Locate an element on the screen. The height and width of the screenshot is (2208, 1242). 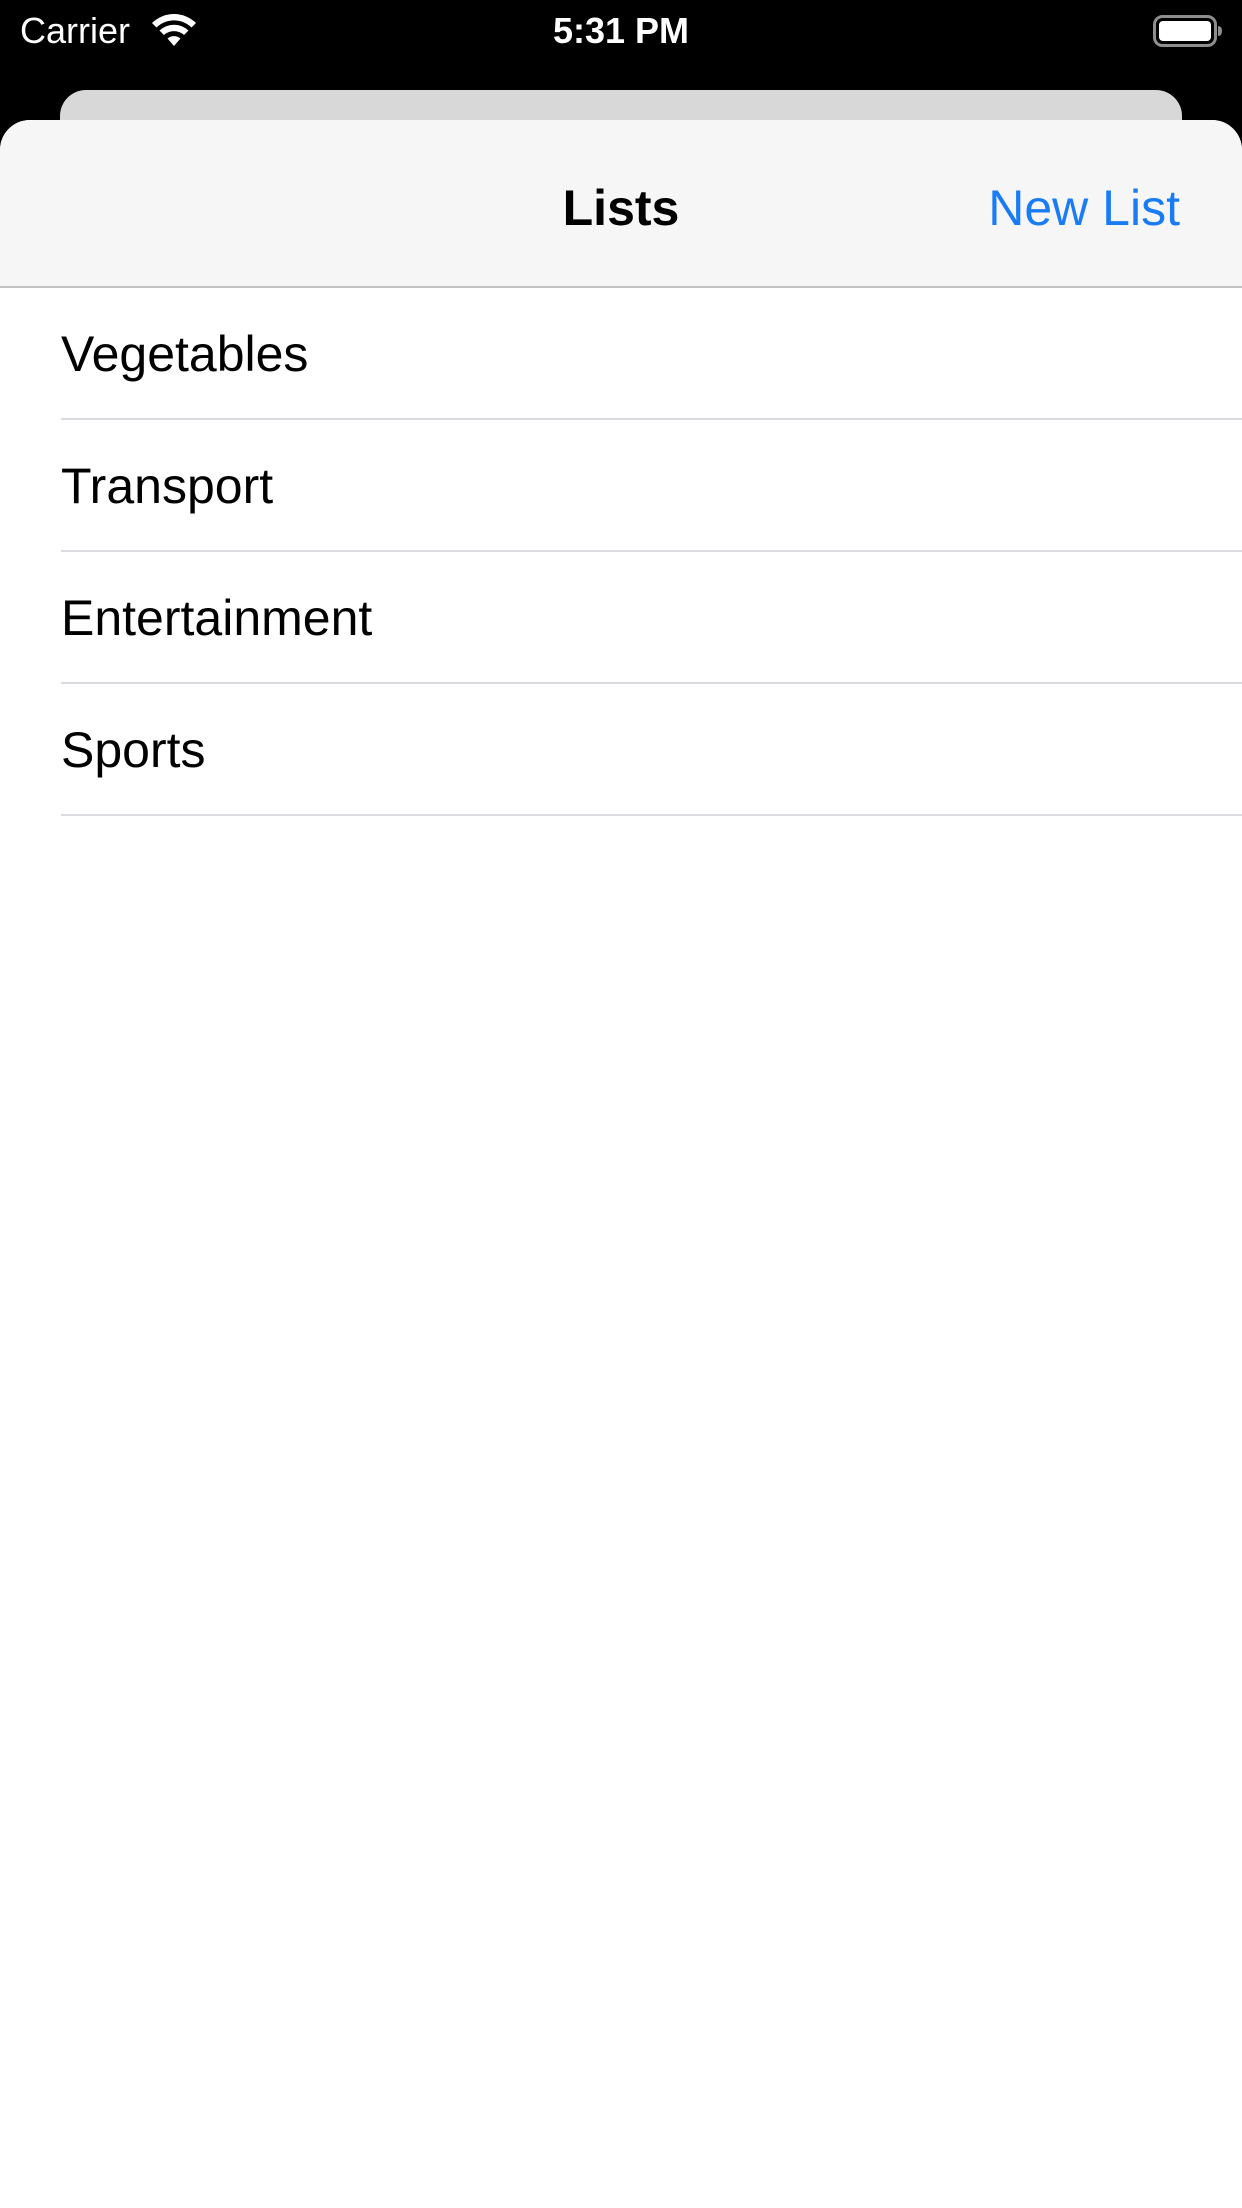
status-time: 5:31 PM is located at coordinates (621, 30).